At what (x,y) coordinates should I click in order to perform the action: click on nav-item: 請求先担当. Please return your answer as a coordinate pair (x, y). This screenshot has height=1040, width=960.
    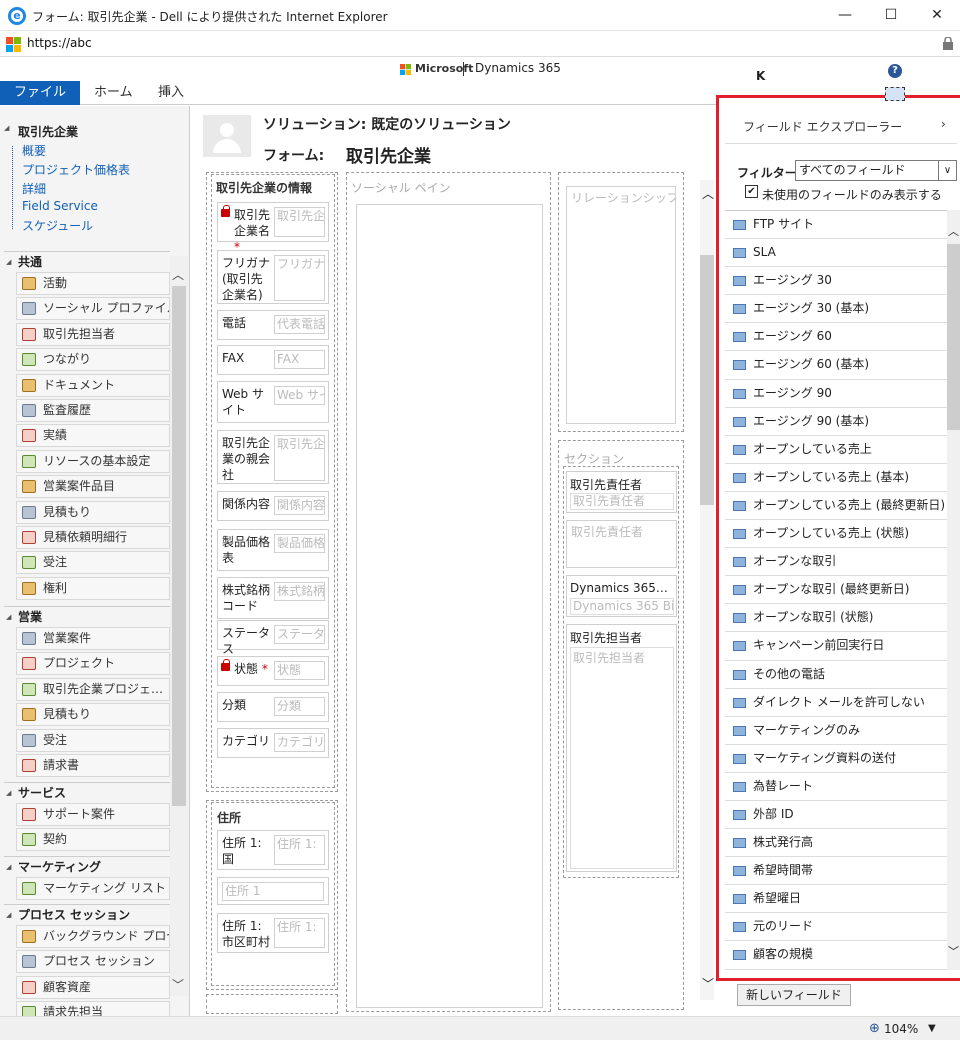
    Looking at the image, I should click on (93, 1008).